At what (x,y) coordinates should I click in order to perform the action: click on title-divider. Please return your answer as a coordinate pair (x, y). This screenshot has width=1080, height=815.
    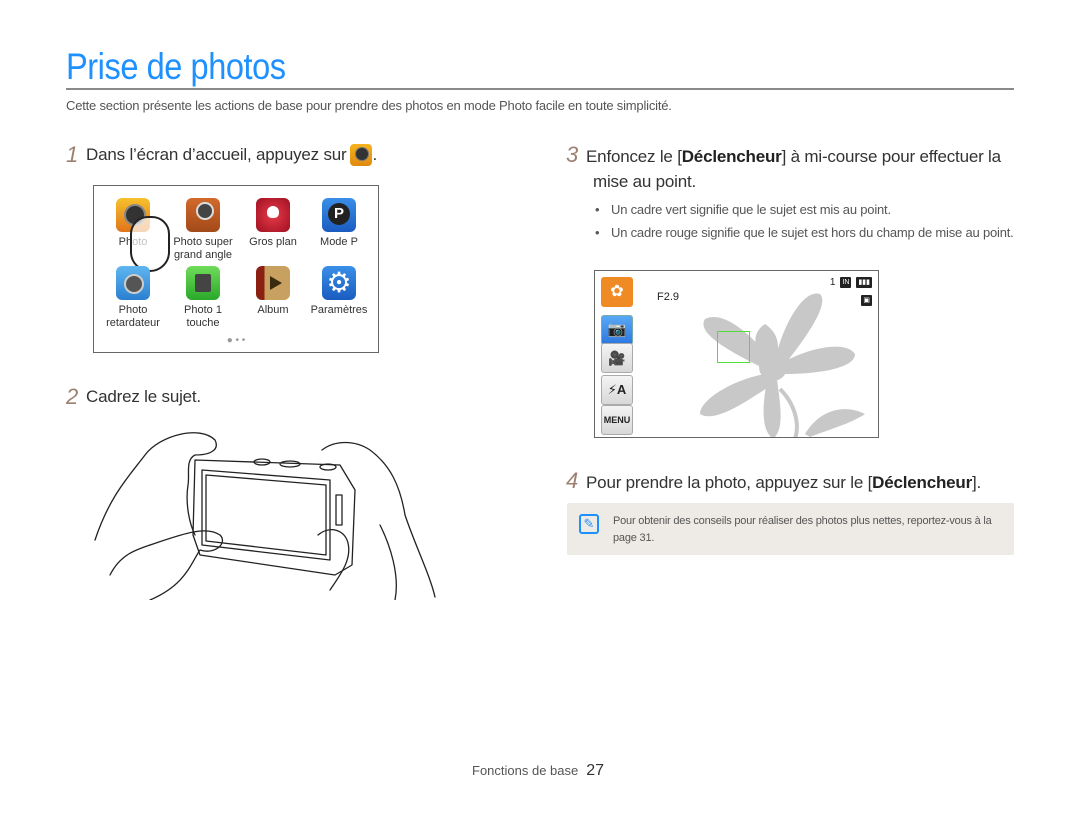
    Looking at the image, I should click on (540, 89).